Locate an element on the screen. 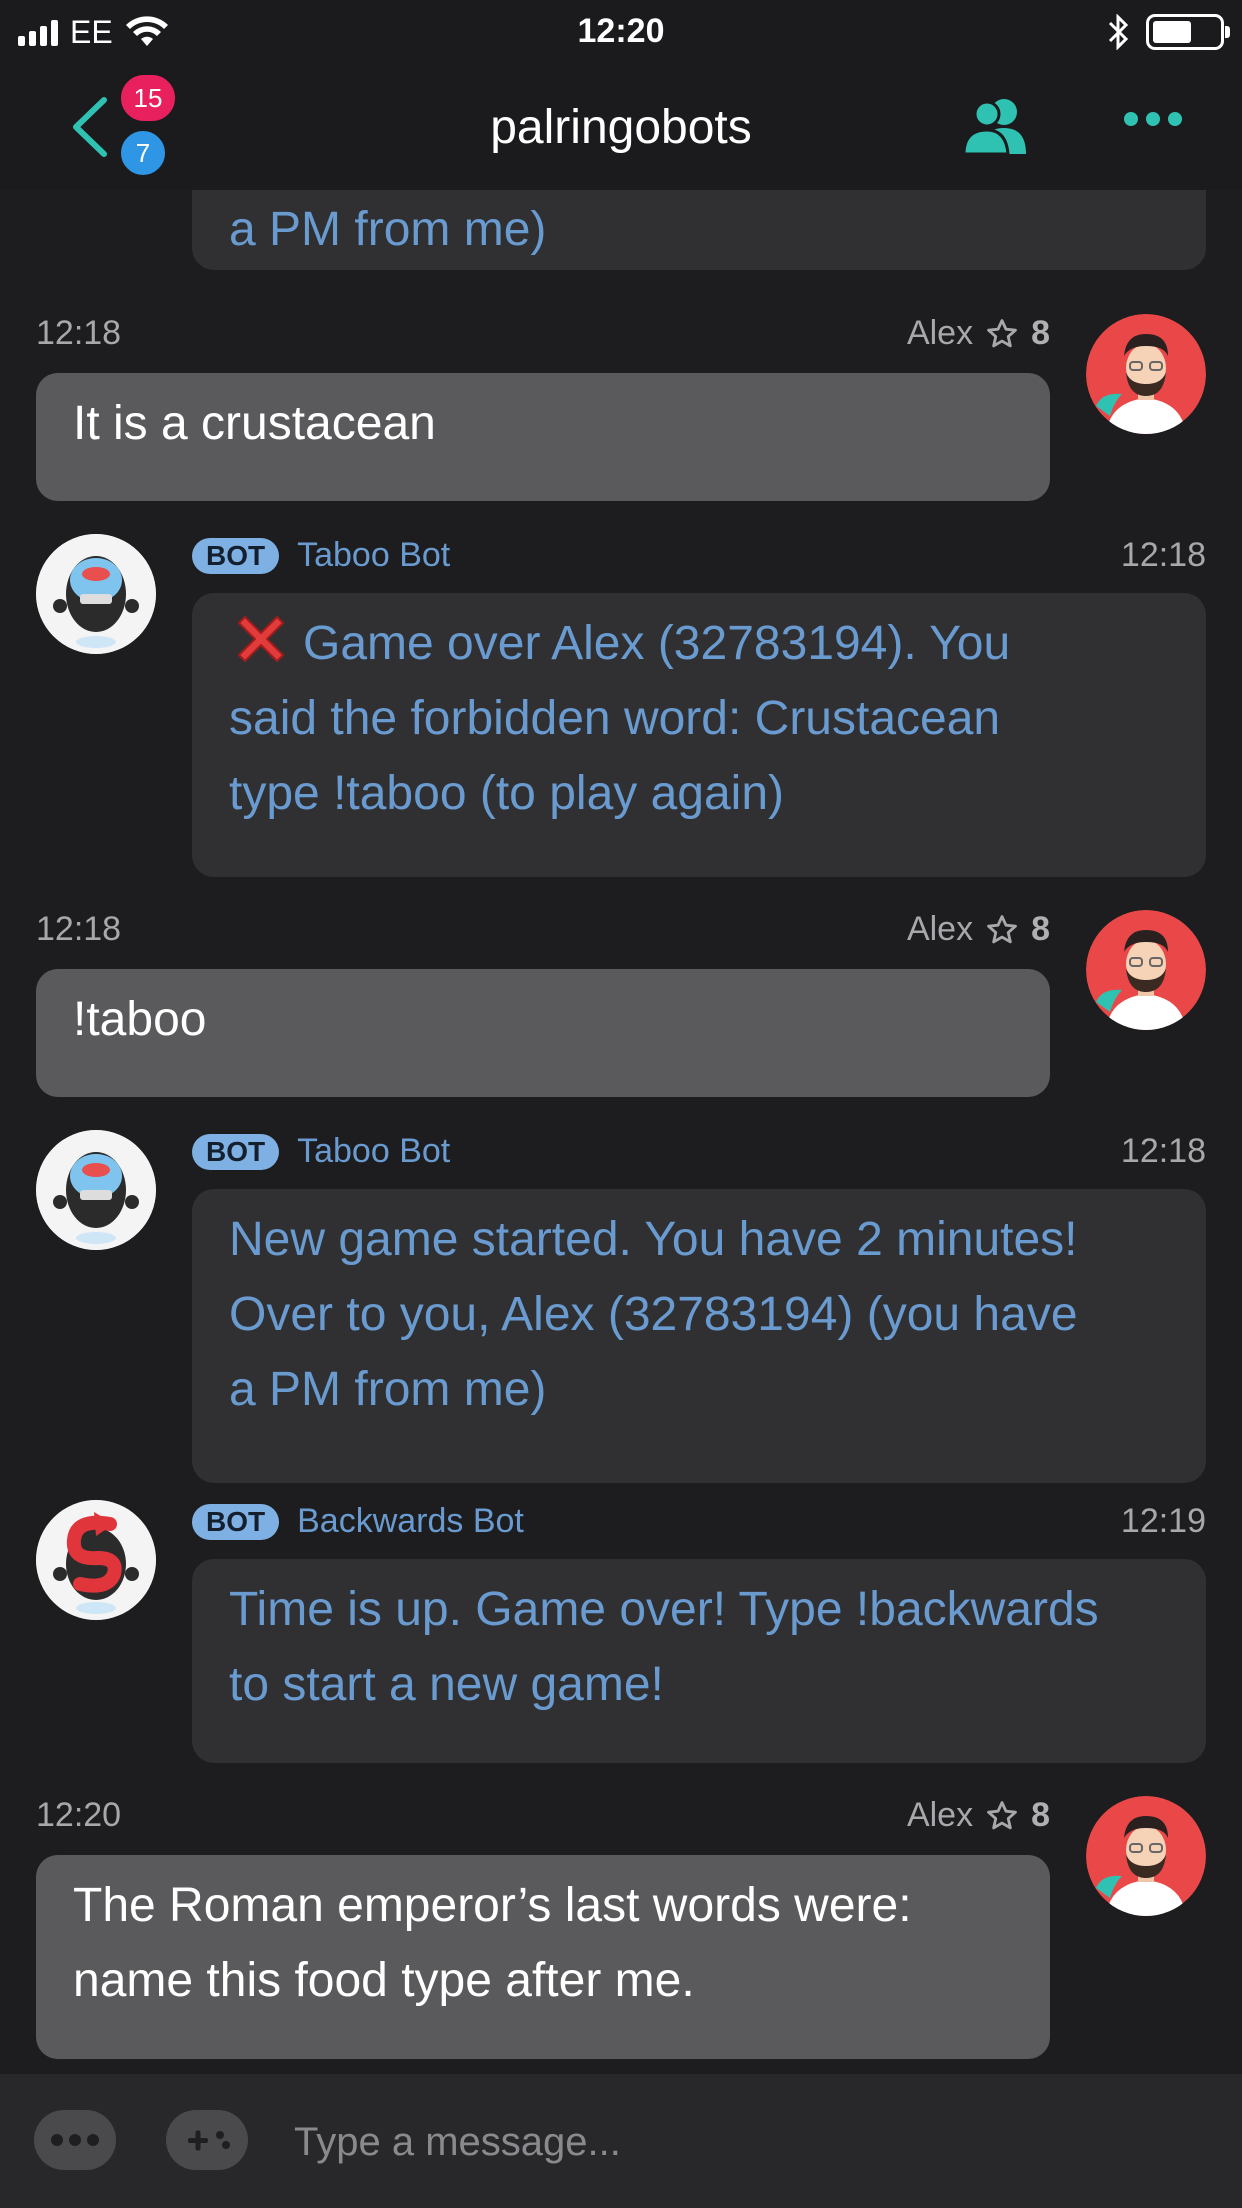 The width and height of the screenshot is (1242, 2208). chat-header: 15 7 palringobots is located at coordinates (621, 126).